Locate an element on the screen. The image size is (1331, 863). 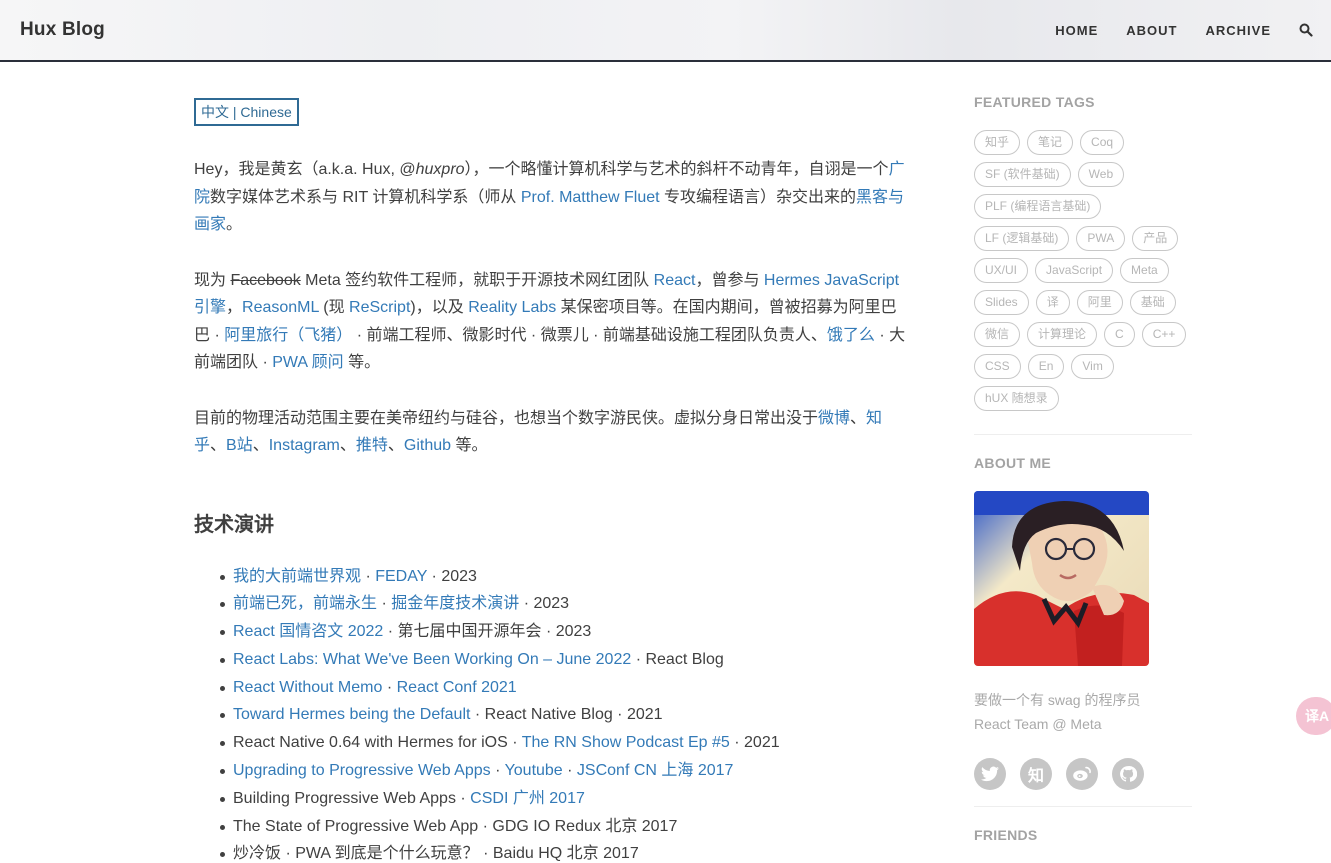
bio-line: 要做一个有 swag 的程序员 is located at coordinates (1057, 700).